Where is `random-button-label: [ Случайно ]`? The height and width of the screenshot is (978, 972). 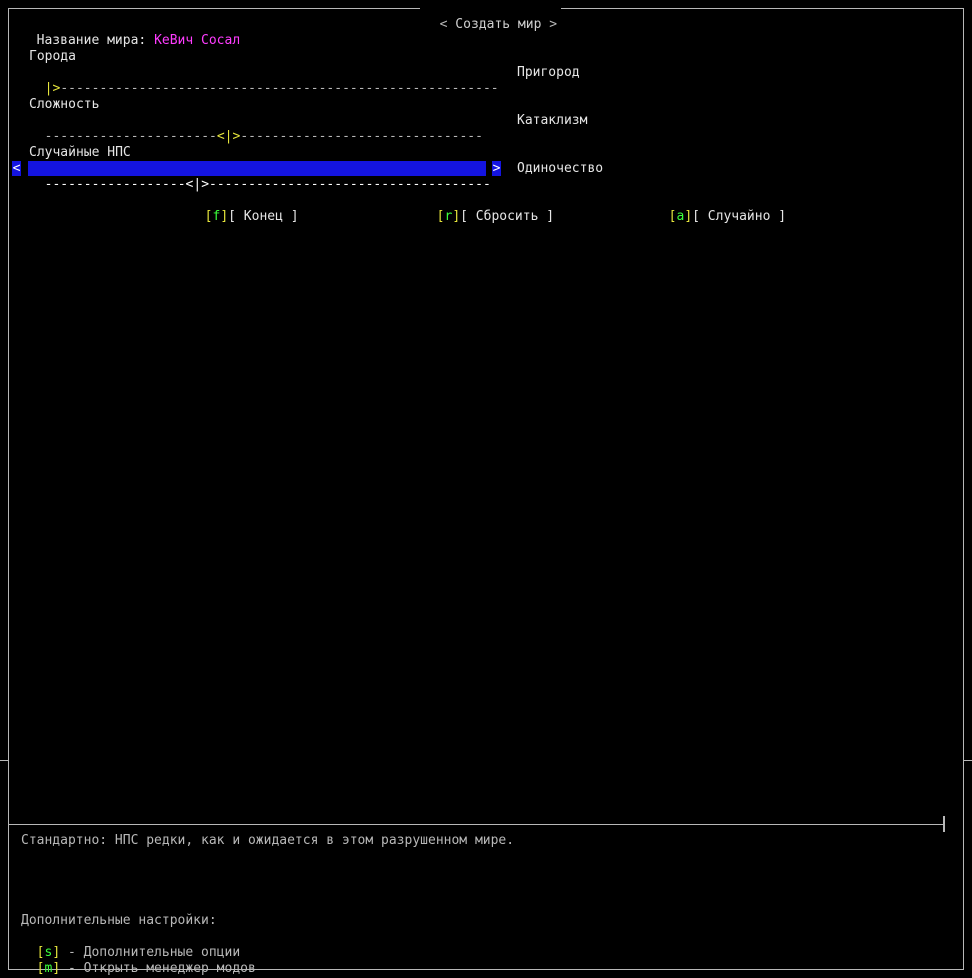 random-button-label: [ Случайно ] is located at coordinates (739, 216).